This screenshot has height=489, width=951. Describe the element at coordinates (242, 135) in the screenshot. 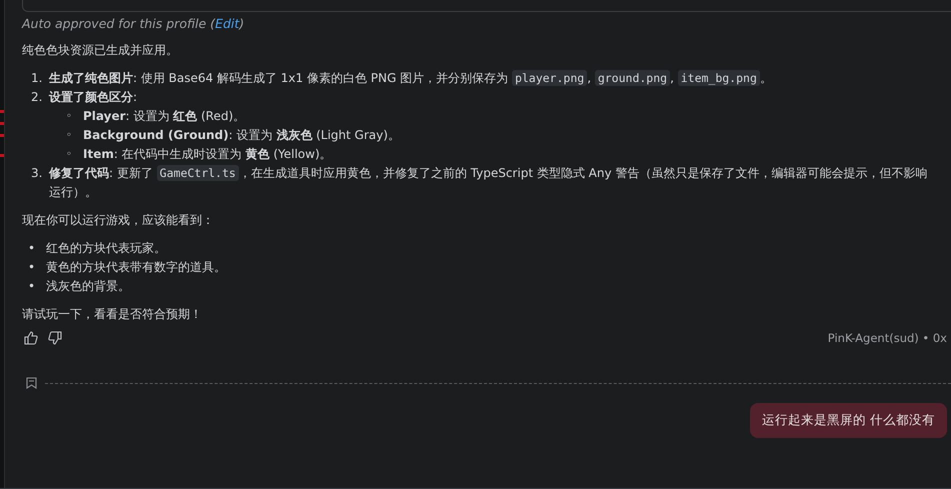

I see `list-text: Background (Ground): 设置为 浅灰色 (Light Gray)。` at that location.